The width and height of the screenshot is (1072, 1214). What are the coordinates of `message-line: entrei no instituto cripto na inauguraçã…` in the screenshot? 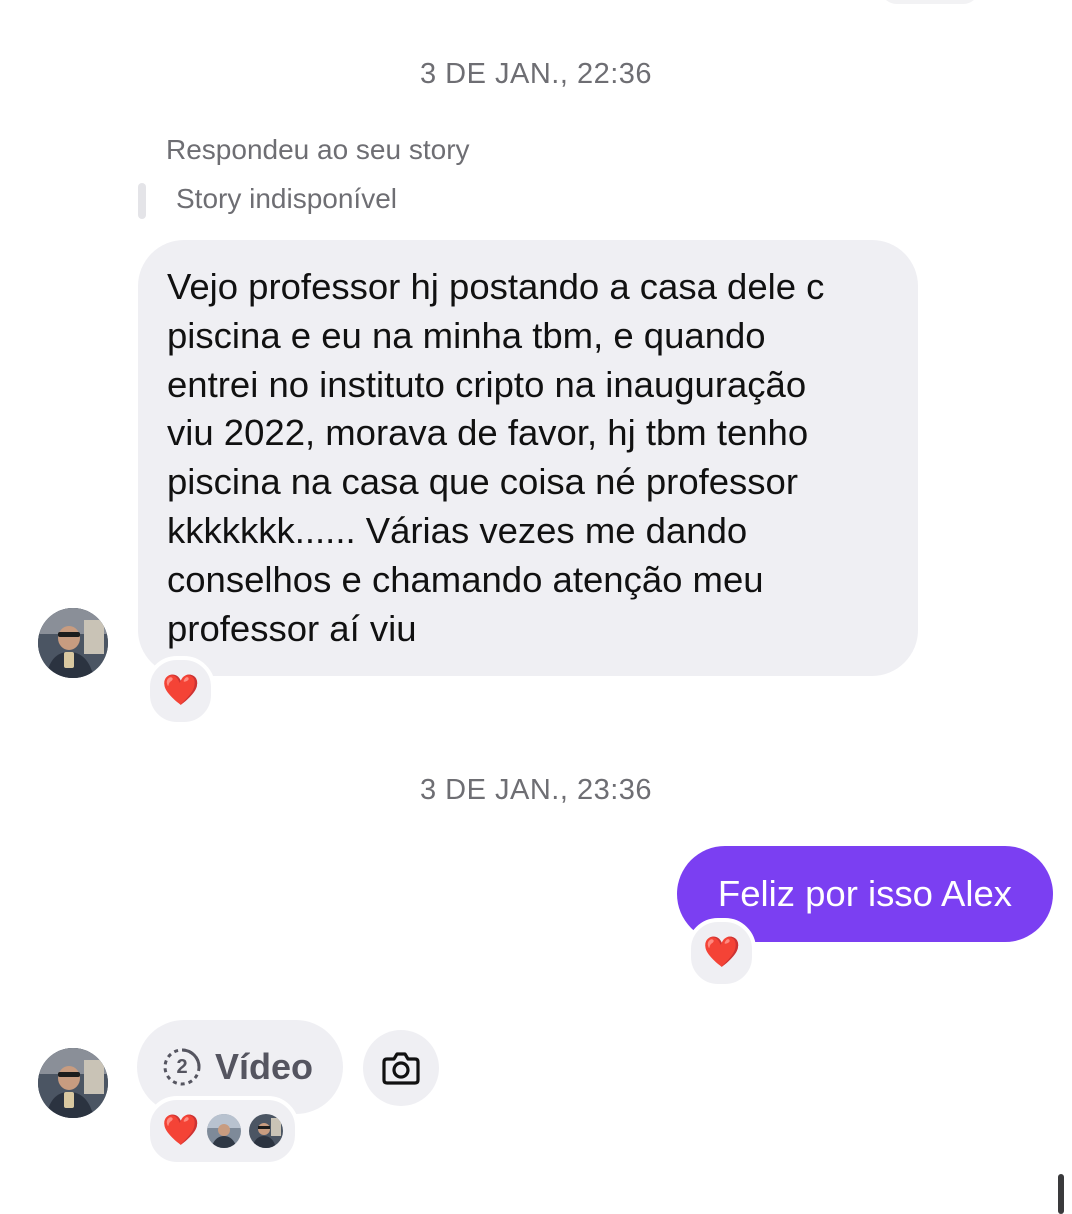 It's located at (487, 384).